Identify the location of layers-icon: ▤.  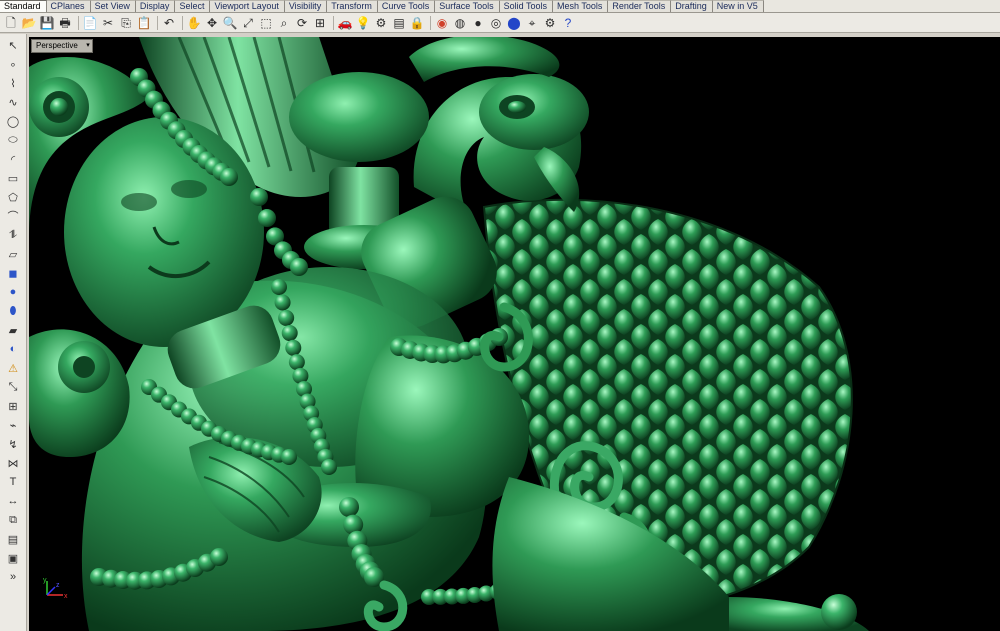
(13, 539).